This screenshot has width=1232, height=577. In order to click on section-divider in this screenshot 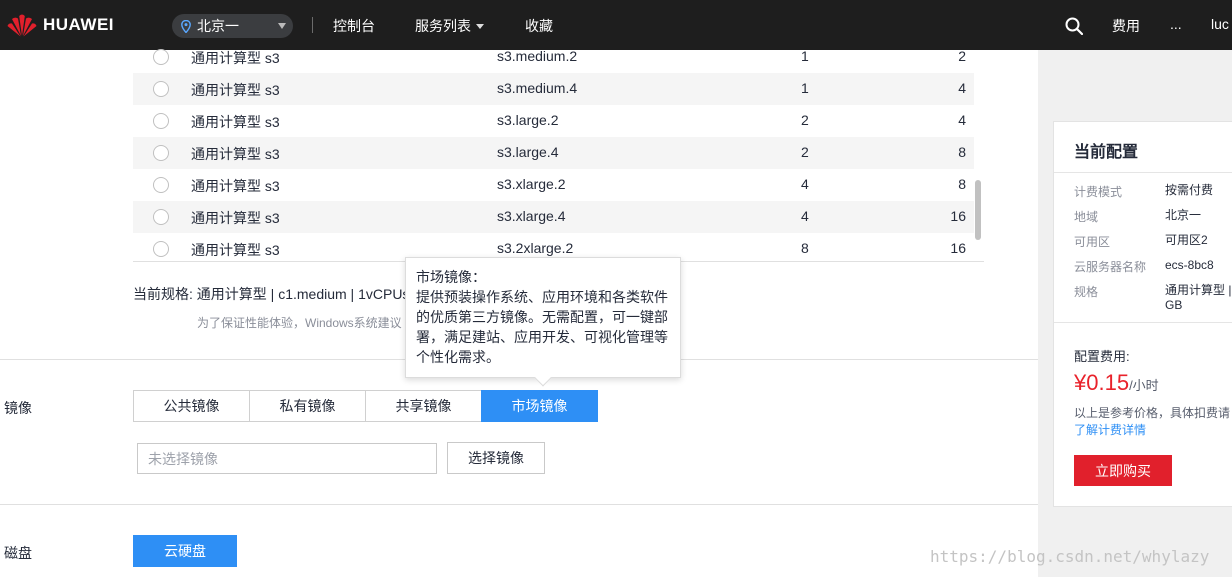, I will do `click(519, 504)`.